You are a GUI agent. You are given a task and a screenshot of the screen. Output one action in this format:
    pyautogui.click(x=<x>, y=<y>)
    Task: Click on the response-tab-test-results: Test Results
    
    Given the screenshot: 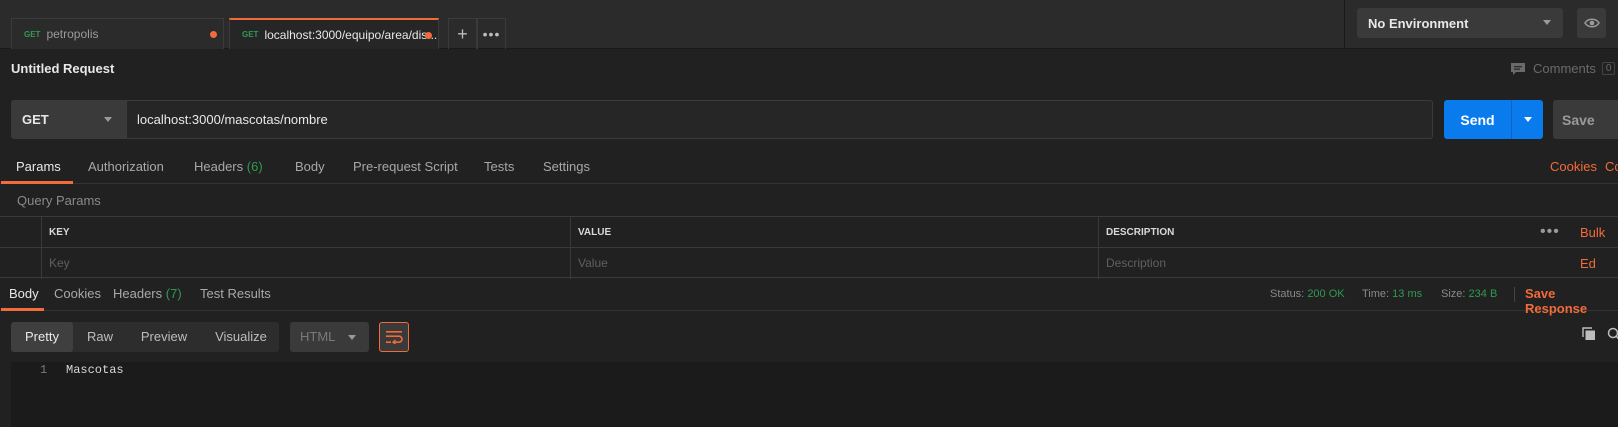 What is the action you would take?
    pyautogui.click(x=235, y=293)
    